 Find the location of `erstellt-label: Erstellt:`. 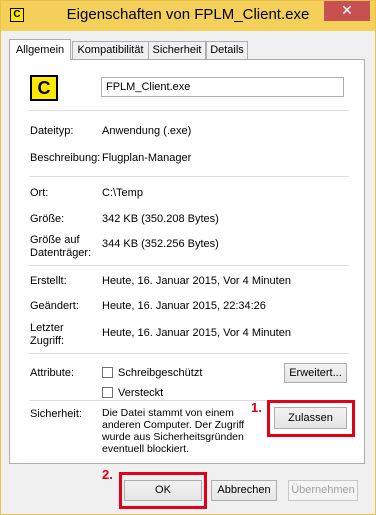

erstellt-label: Erstellt: is located at coordinates (48, 281).